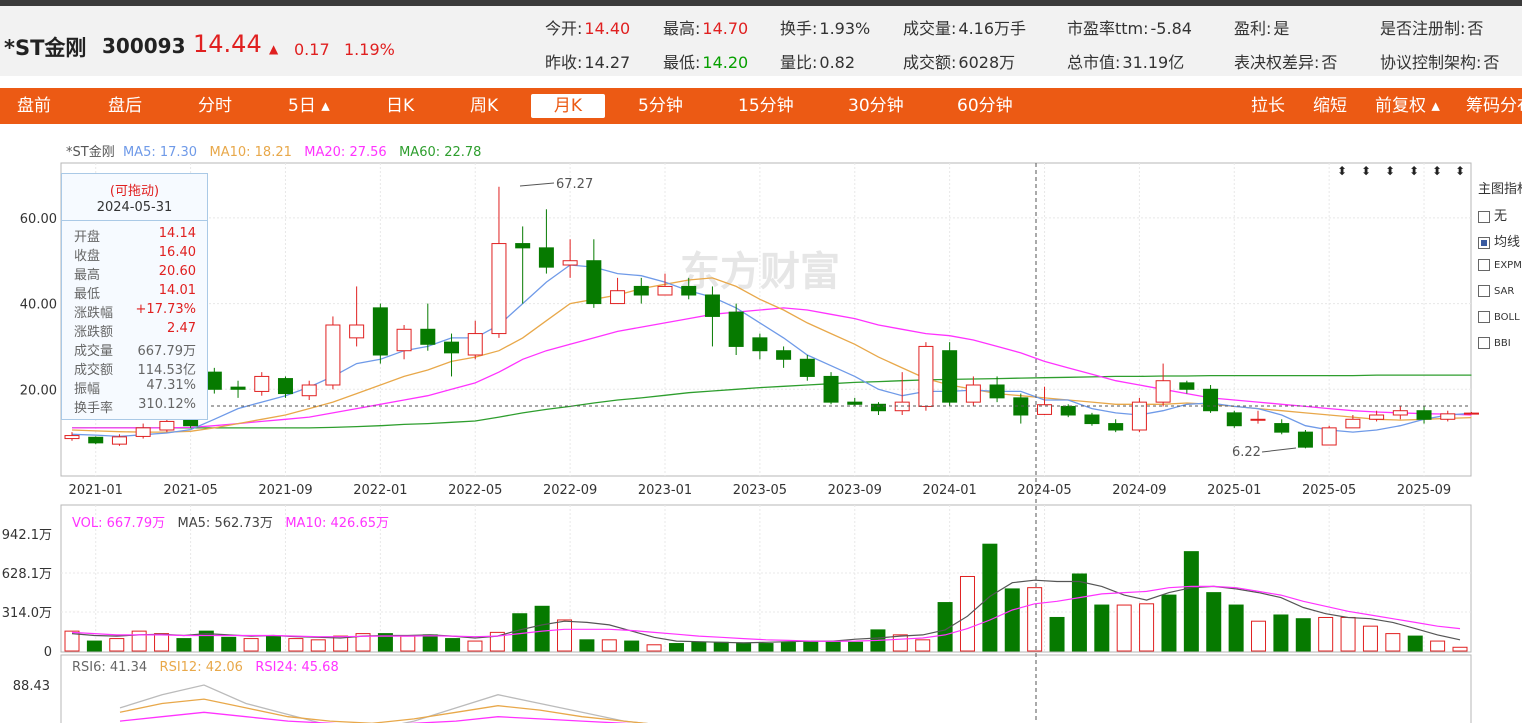 The image size is (1522, 723). What do you see at coordinates (760, 490) in the screenshot?
I see `time-tick-label: 2023-05` at bounding box center [760, 490].